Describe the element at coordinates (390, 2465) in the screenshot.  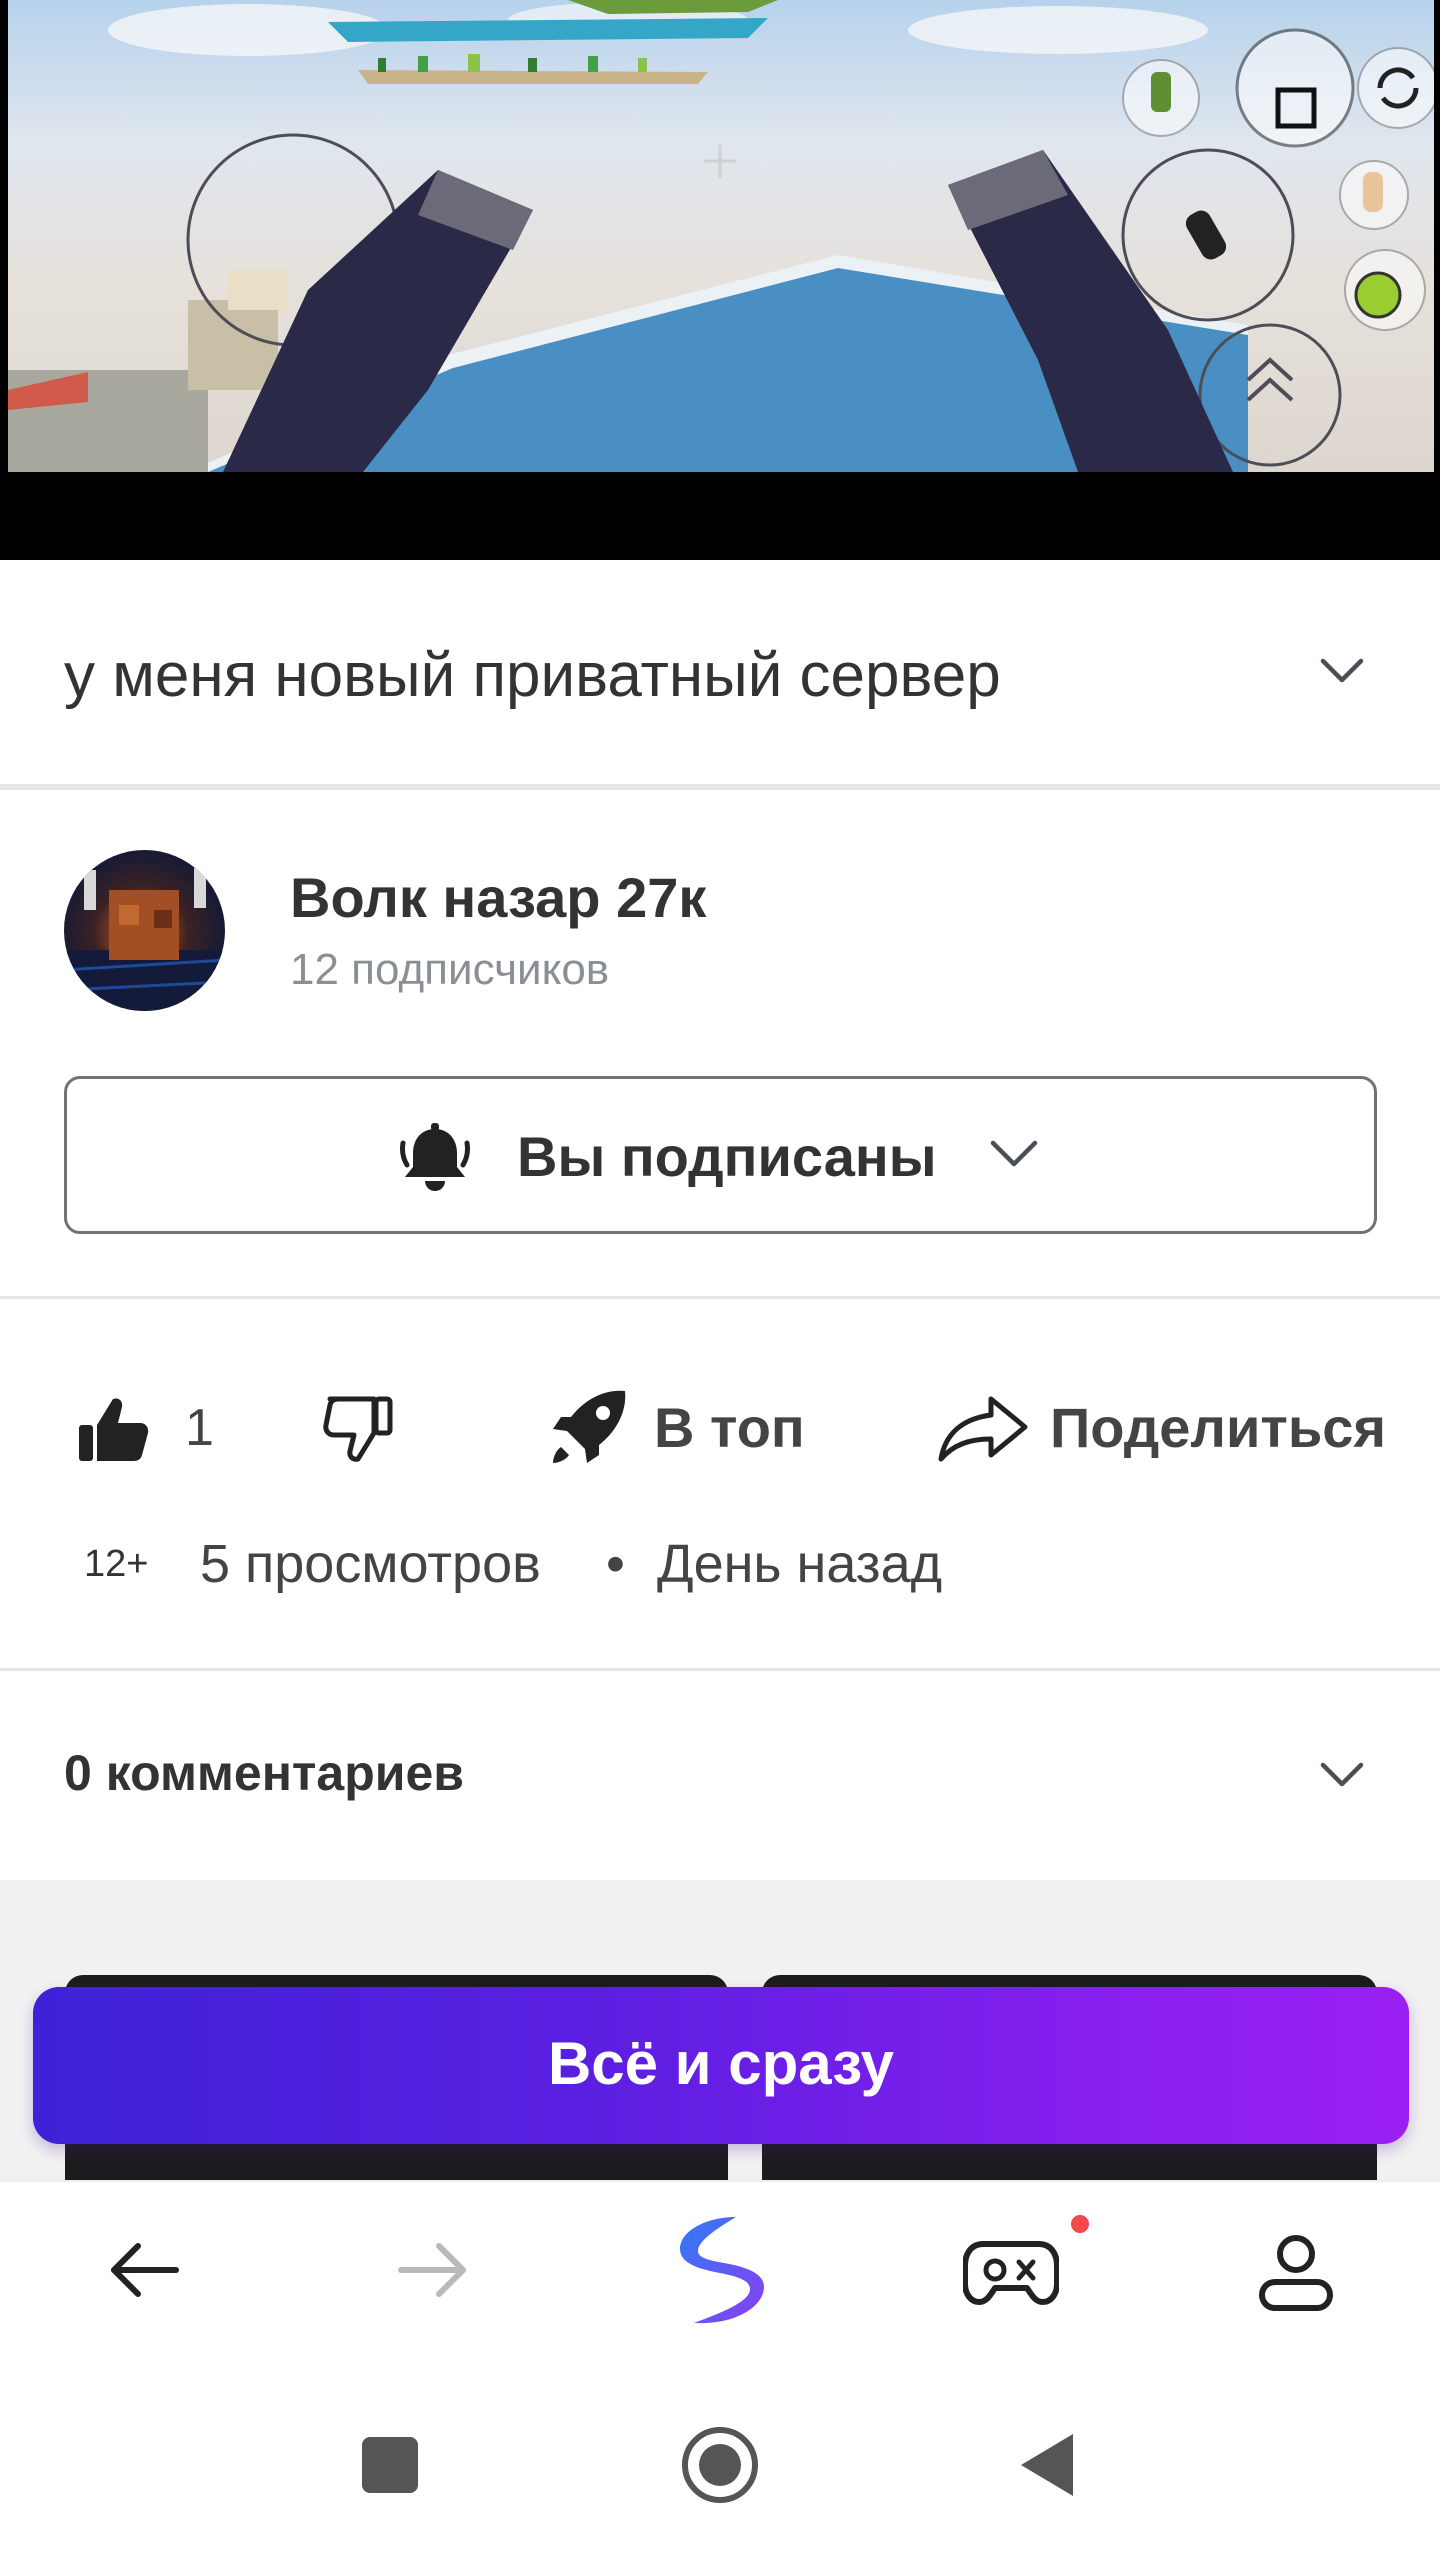
I see `recents-square-icon` at that location.